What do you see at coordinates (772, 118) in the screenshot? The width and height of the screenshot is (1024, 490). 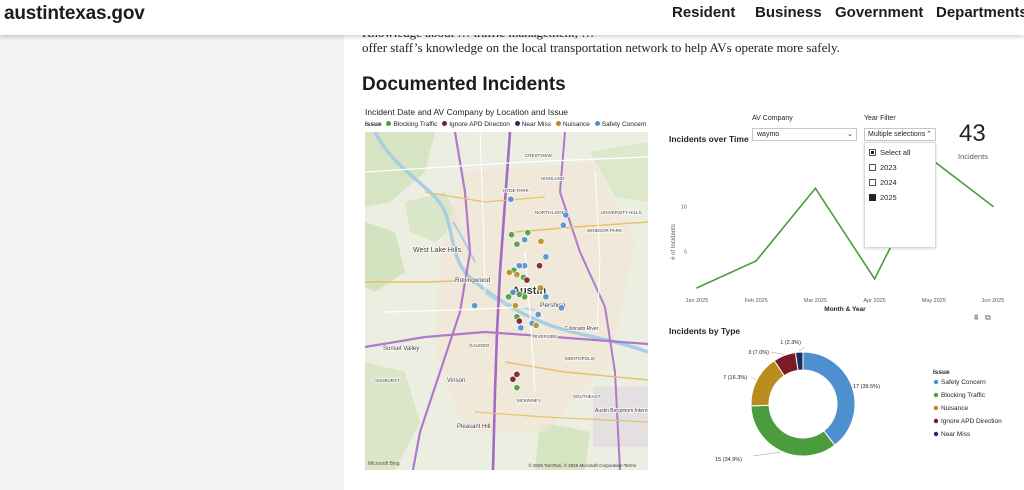 I see `av-company-label: AV Company` at bounding box center [772, 118].